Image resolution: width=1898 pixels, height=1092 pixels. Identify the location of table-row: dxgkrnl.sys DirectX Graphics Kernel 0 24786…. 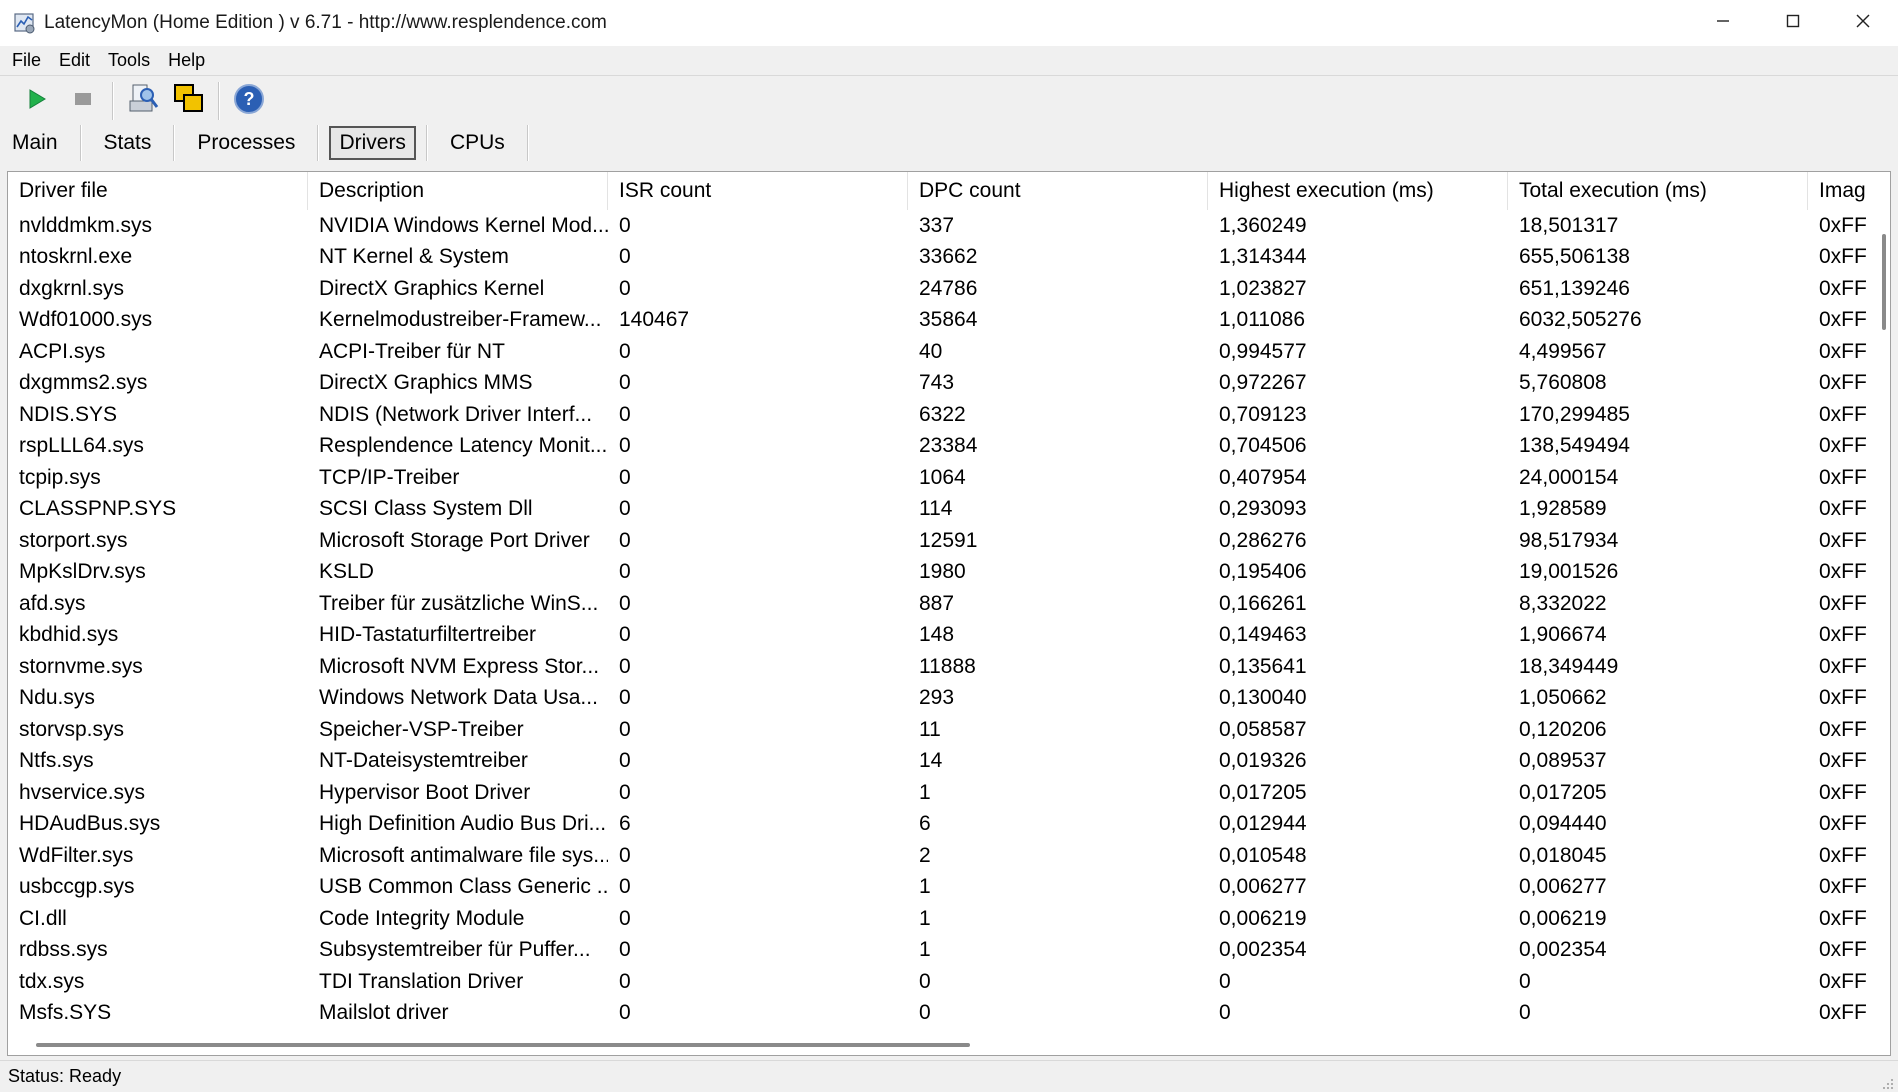
(943, 289).